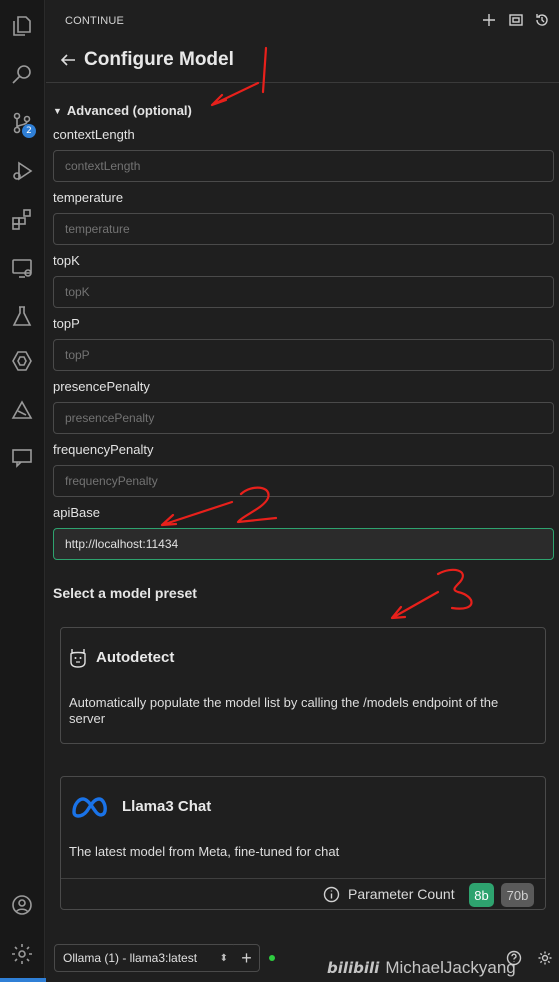  What do you see at coordinates (223, 958) in the screenshot?
I see `chevron-updown-icon: ⬍` at bounding box center [223, 958].